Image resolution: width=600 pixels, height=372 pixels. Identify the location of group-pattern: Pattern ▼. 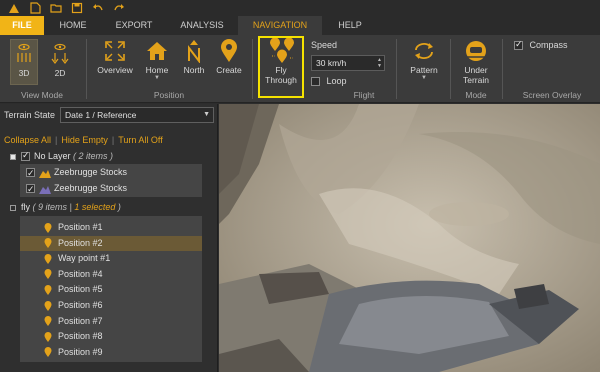
(423, 69).